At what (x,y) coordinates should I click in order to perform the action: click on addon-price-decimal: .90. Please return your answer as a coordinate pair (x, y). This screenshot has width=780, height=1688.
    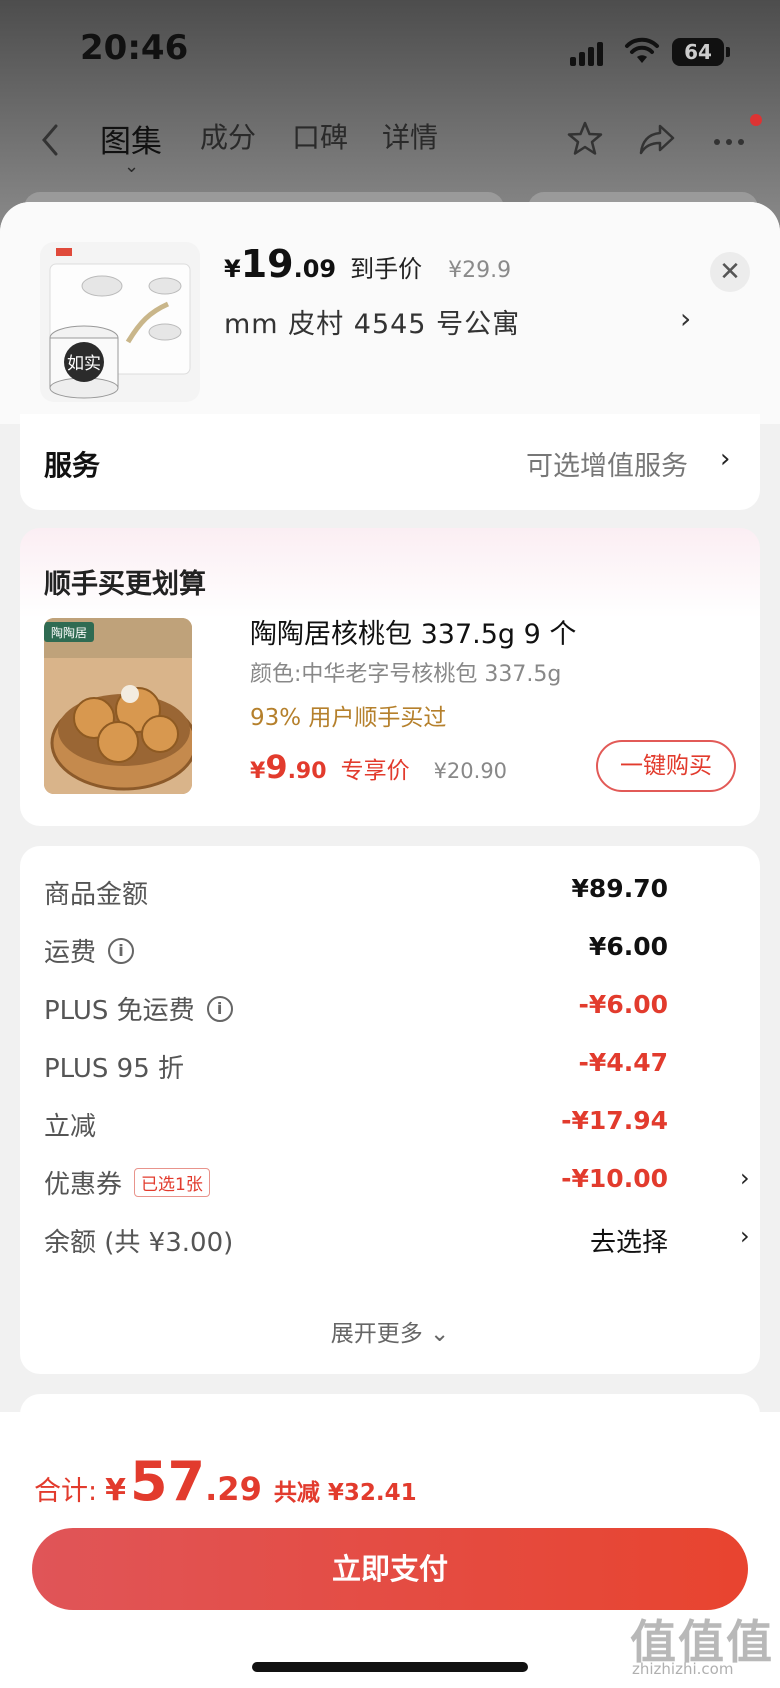
    Looking at the image, I should click on (307, 771).